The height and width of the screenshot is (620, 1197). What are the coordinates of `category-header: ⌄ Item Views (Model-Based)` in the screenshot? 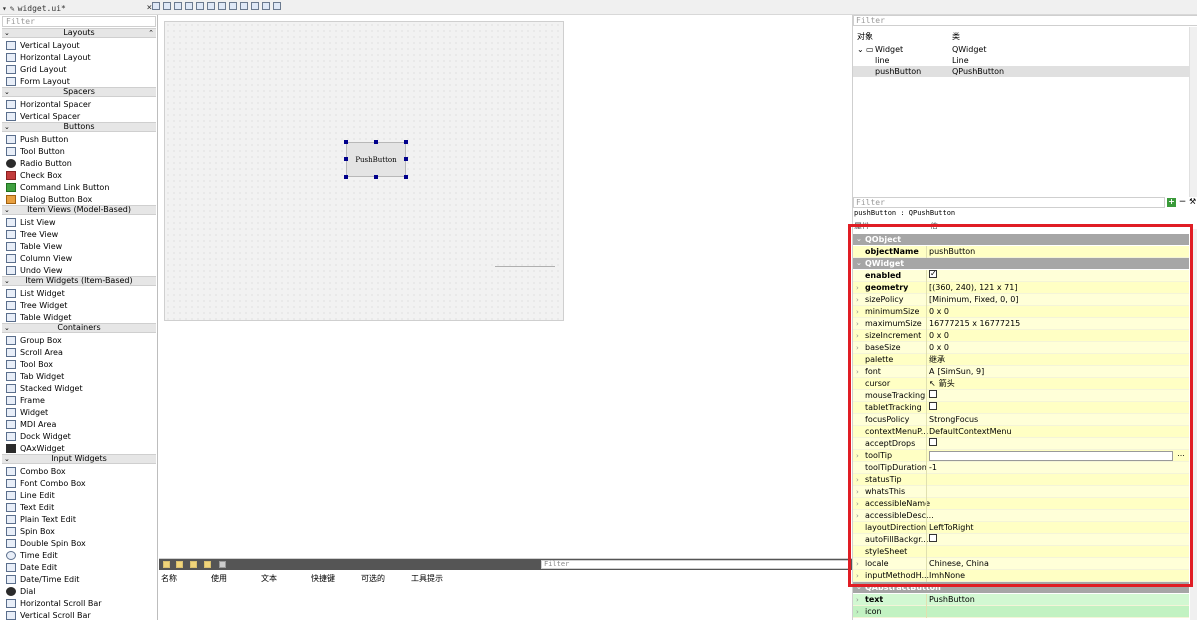 It's located at (79, 210).